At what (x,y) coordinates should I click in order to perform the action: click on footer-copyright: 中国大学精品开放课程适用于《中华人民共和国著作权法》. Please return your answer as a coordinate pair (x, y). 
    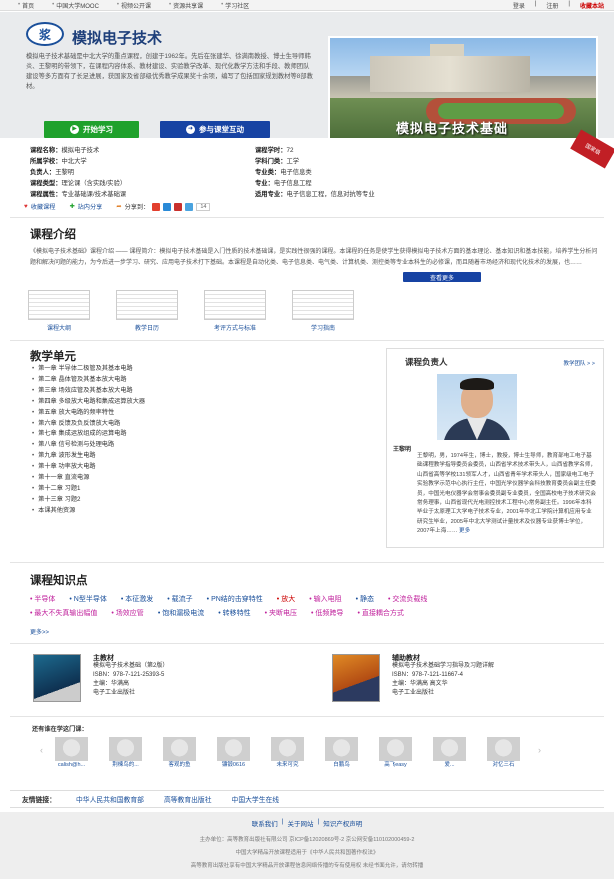
    Looking at the image, I should click on (307, 853).